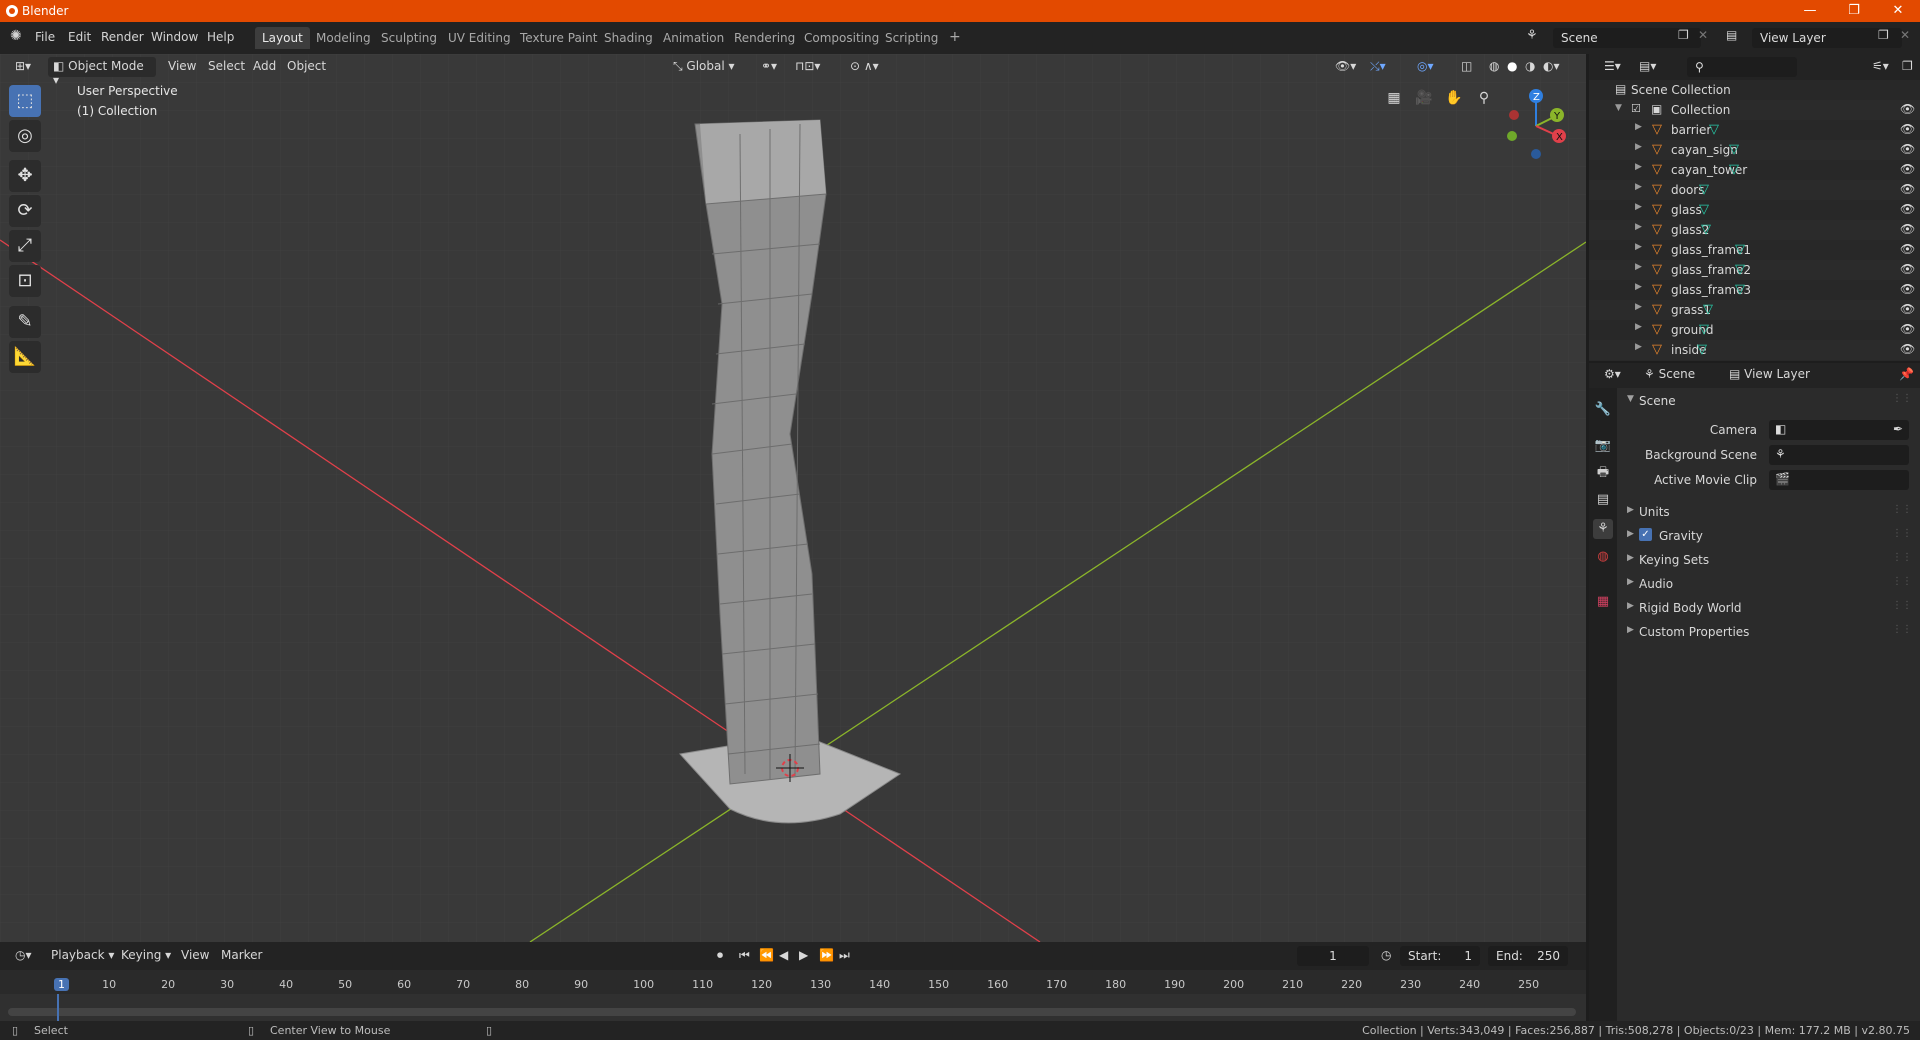 Image resolution: width=1920 pixels, height=1040 pixels. Describe the element at coordinates (25, 322) in the screenshot. I see `annotate-tool: ✎` at that location.